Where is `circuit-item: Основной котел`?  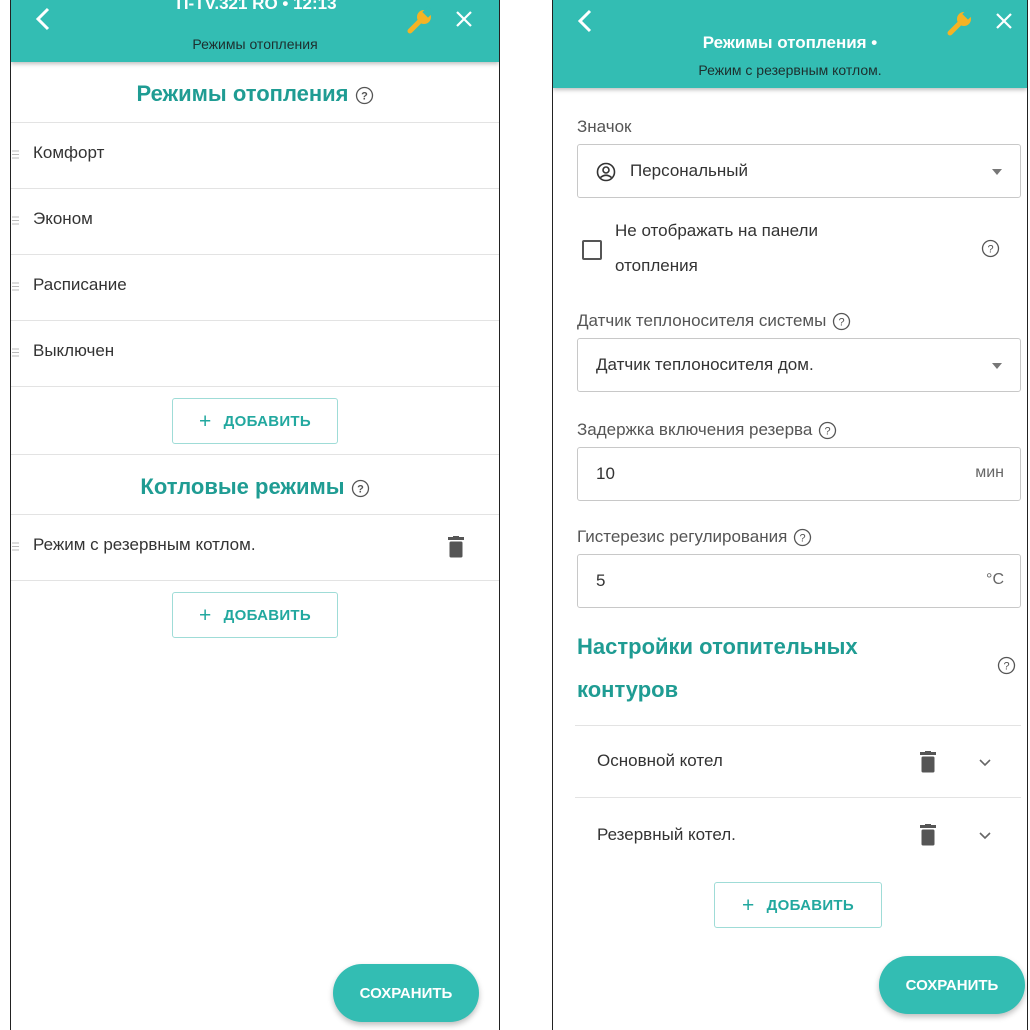
circuit-item: Основной котел is located at coordinates (790, 762).